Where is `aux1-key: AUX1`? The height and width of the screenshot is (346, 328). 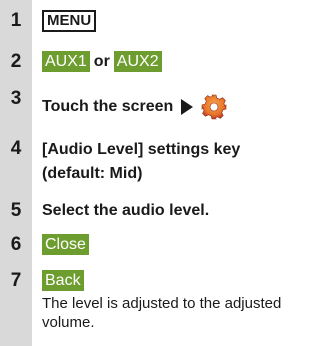 aux1-key: AUX1 is located at coordinates (66, 61).